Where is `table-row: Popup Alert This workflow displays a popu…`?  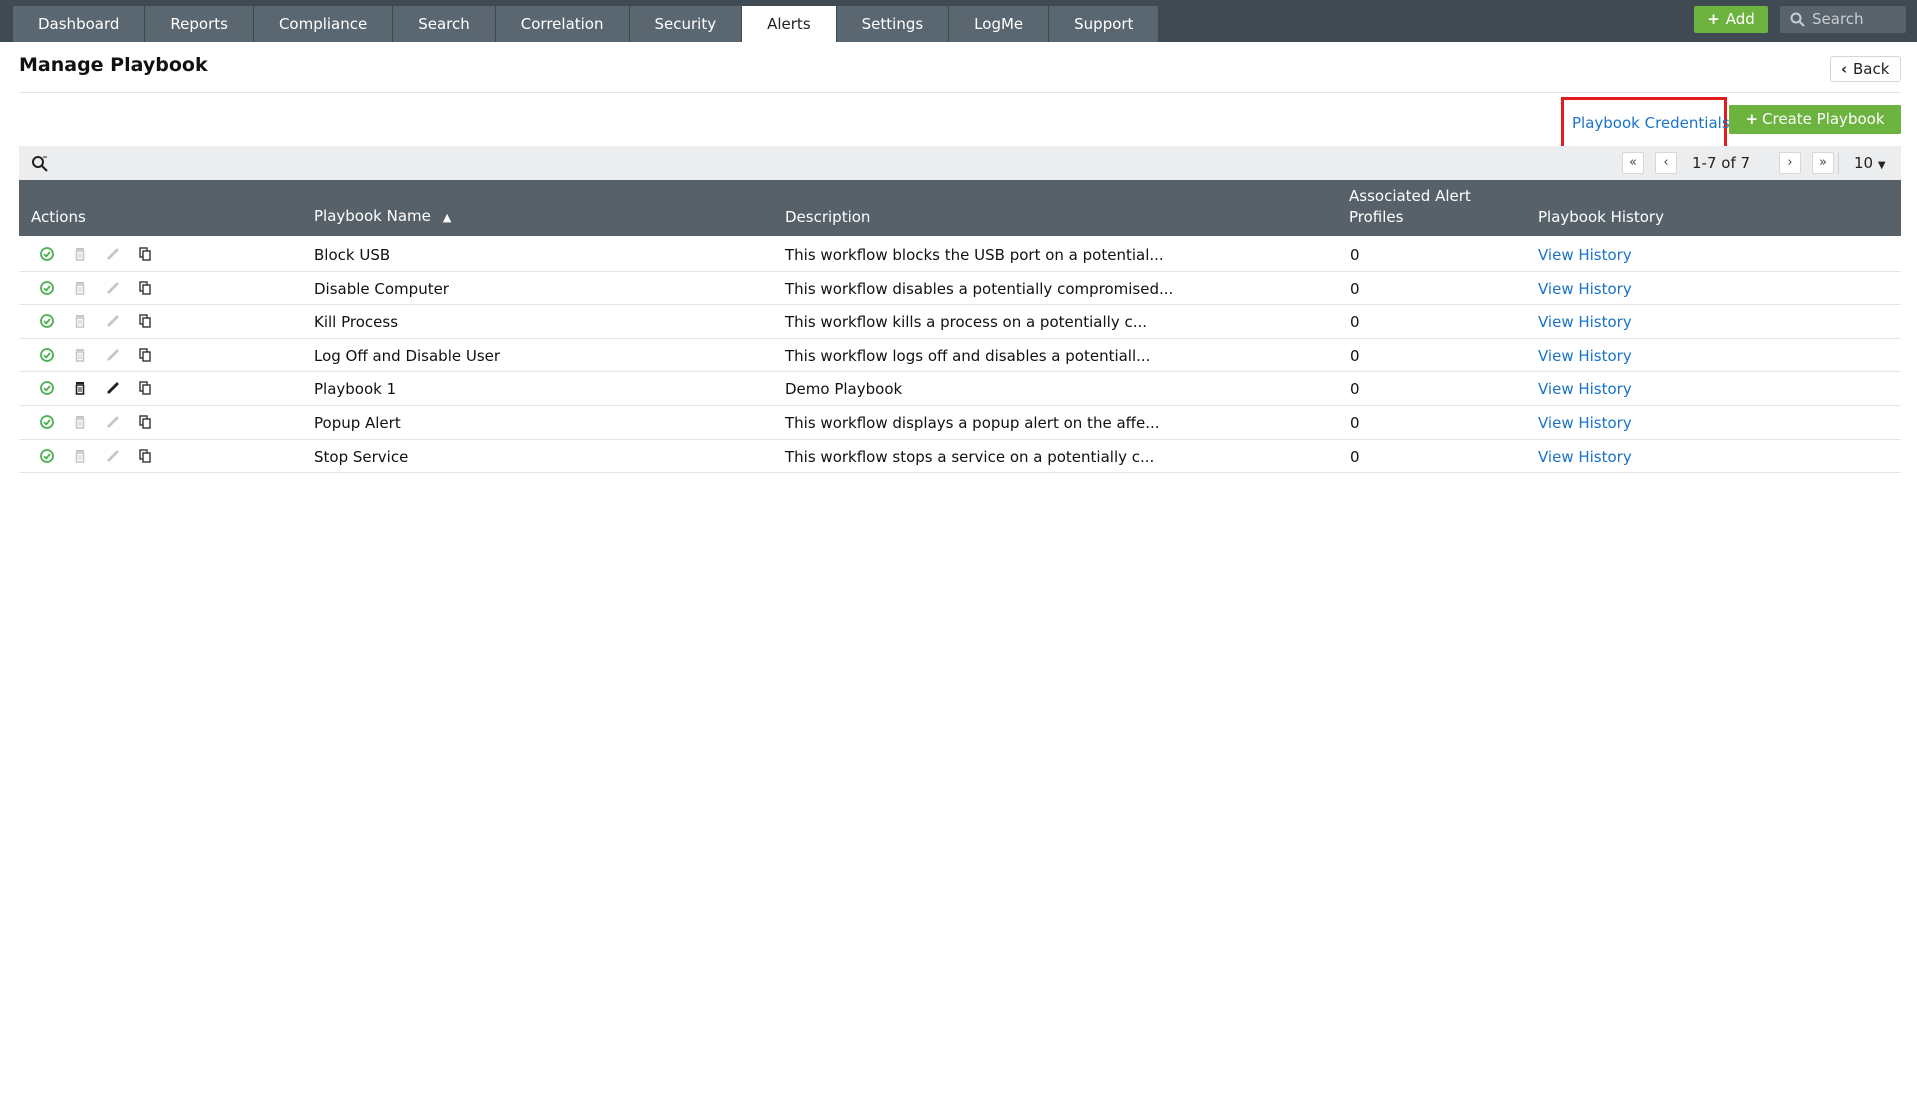 table-row: Popup Alert This workflow displays a popu… is located at coordinates (960, 423).